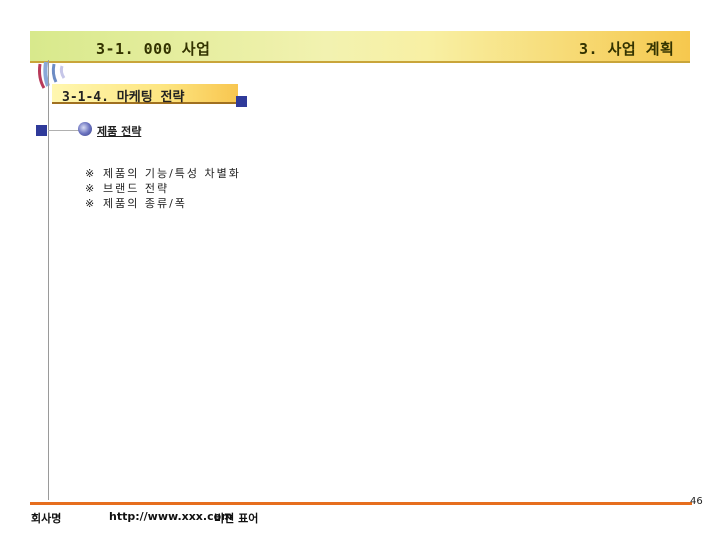 This screenshot has height=540, width=720. I want to click on footer-company: 회사명, so click(46, 518).